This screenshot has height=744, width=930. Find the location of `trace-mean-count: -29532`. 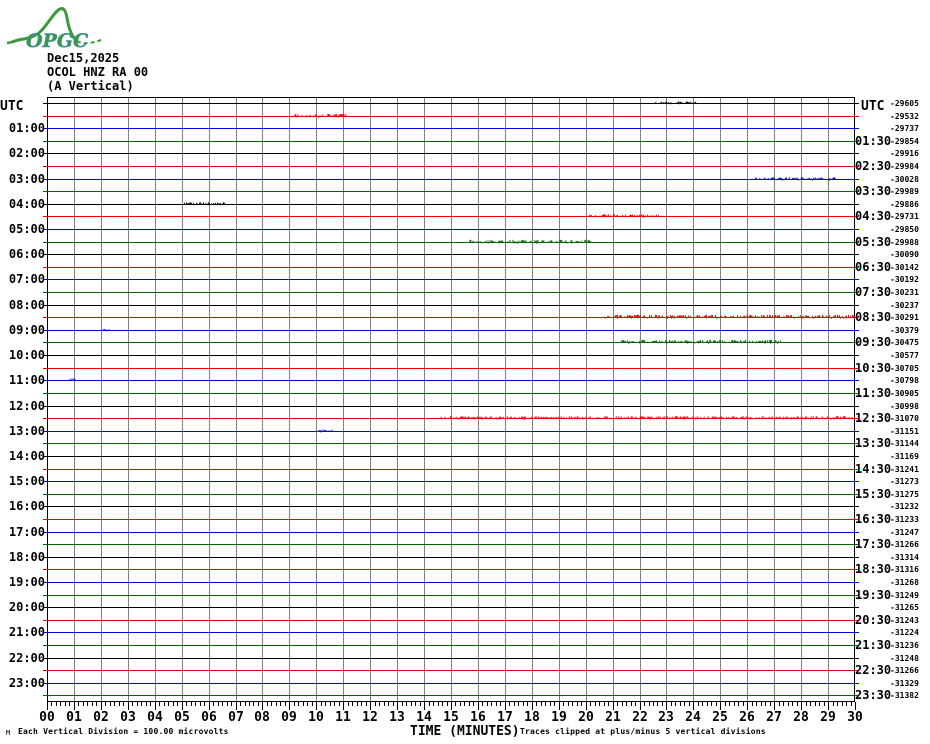

trace-mean-count: -29532 is located at coordinates (904, 116).